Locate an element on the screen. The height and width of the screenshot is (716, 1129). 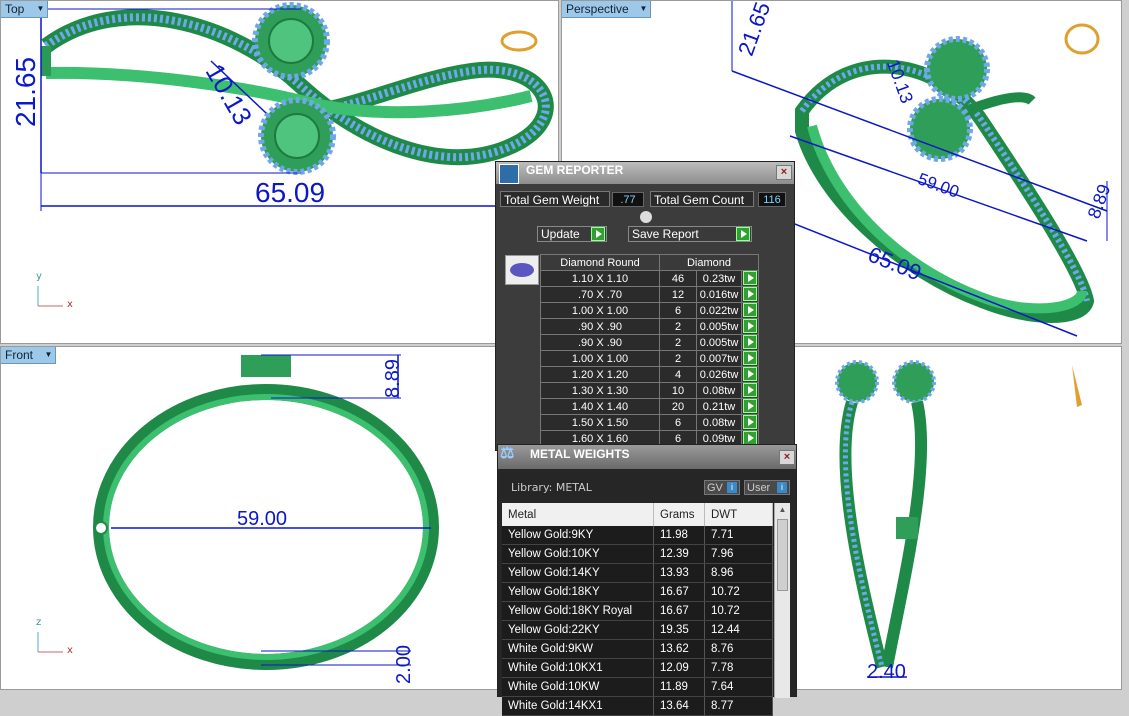
gem-size: .70 X .70 is located at coordinates (600, 294).